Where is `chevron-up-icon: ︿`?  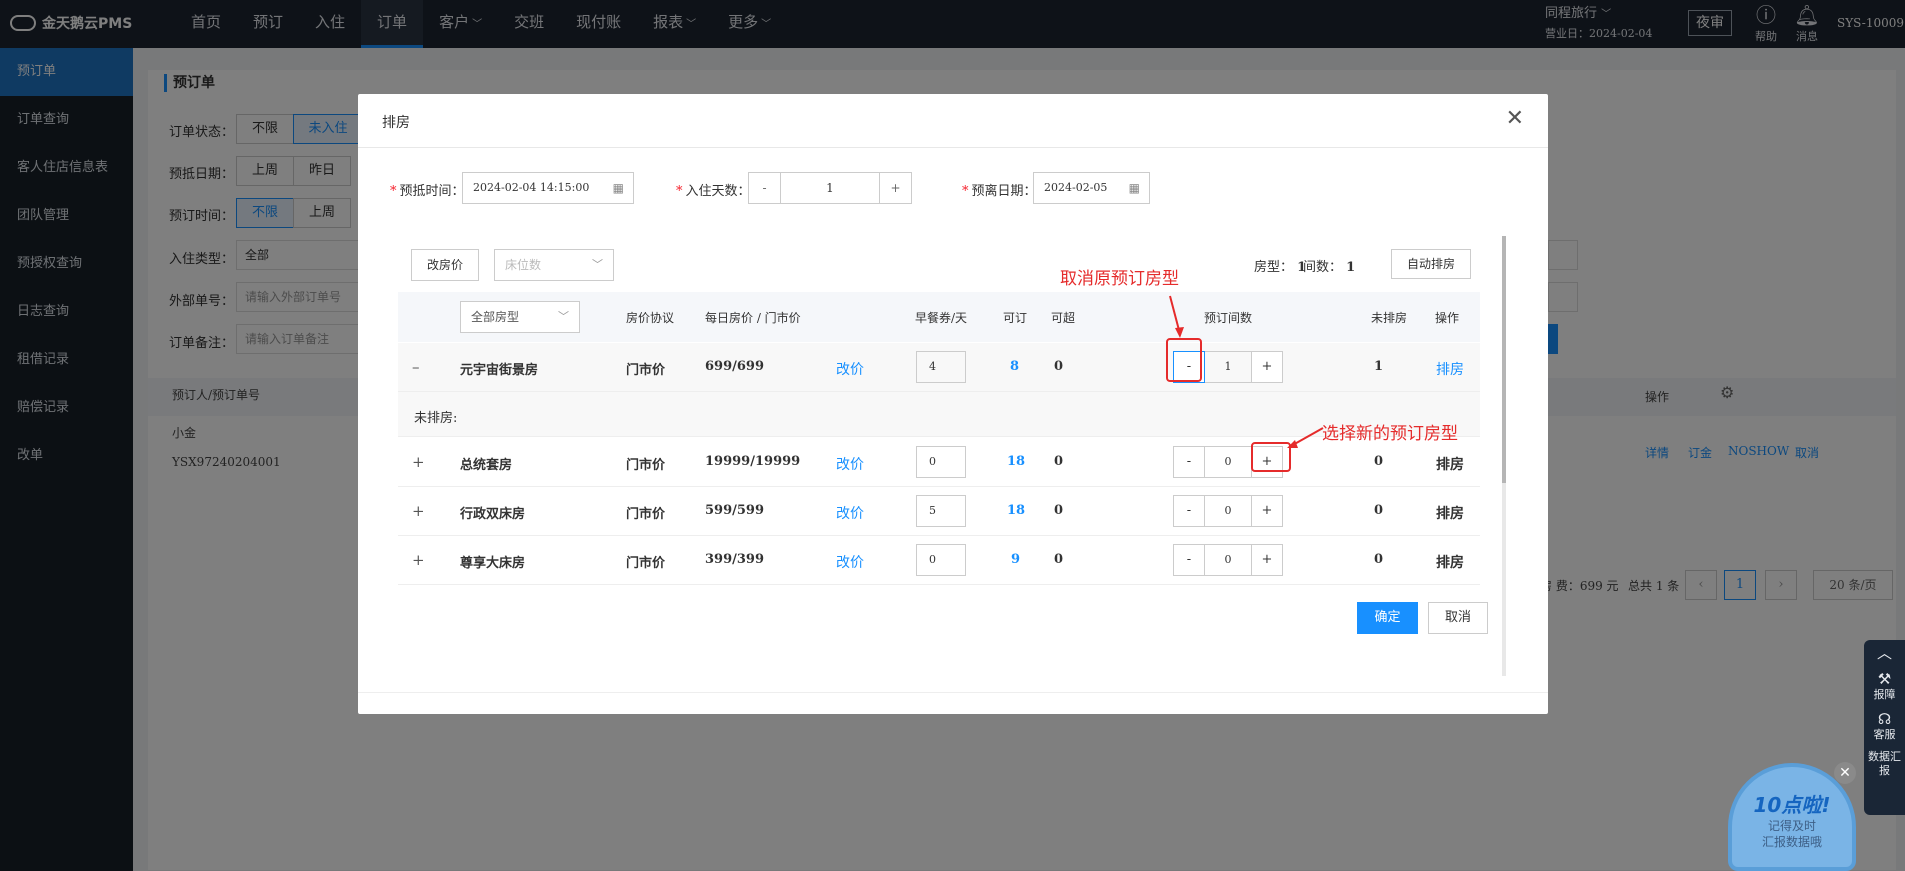
chevron-up-icon: ︿ is located at coordinates (1884, 653).